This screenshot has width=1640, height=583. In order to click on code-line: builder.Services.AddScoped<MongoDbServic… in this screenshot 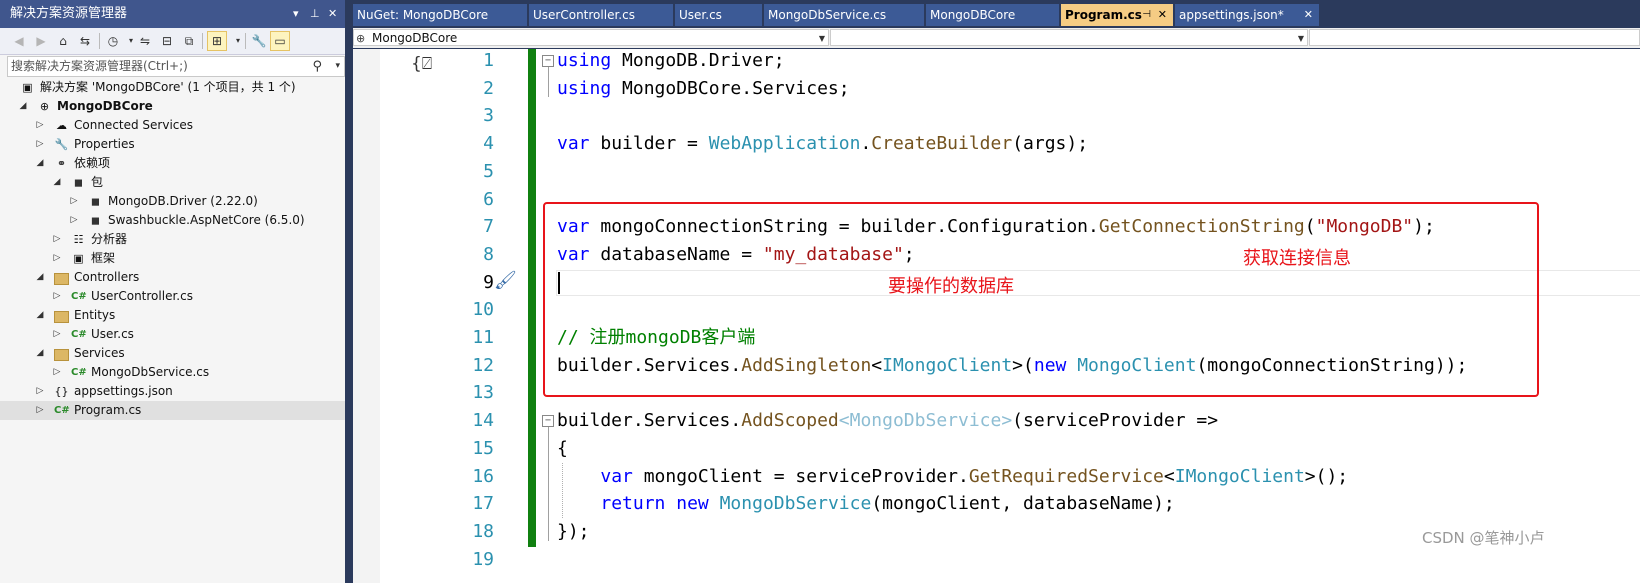, I will do `click(887, 421)`.